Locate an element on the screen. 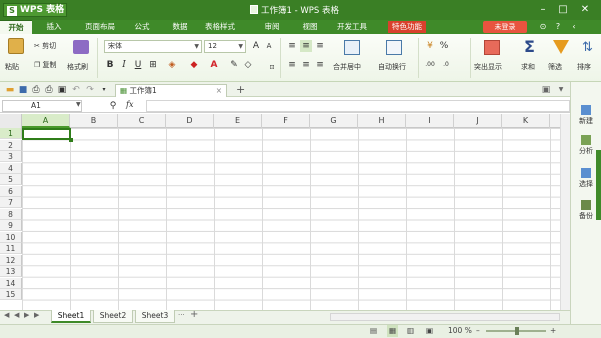  menu-home: 开始 is located at coordinates (16, 27).